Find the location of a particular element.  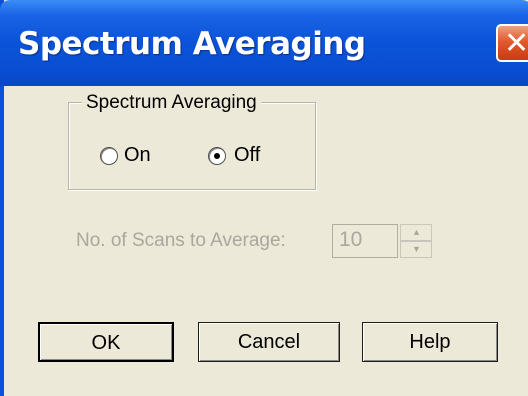

spin-down-button: ▼ is located at coordinates (416, 249).